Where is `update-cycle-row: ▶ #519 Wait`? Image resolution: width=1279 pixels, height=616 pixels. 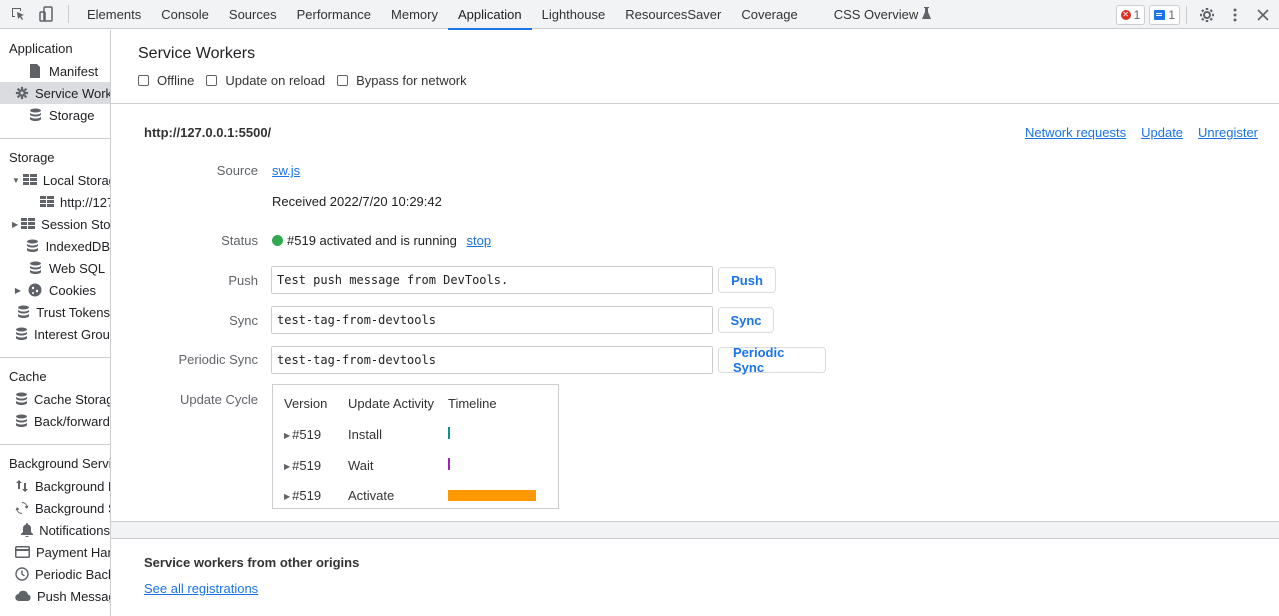
update-cycle-row: ▶ #519 Wait is located at coordinates (415, 467).